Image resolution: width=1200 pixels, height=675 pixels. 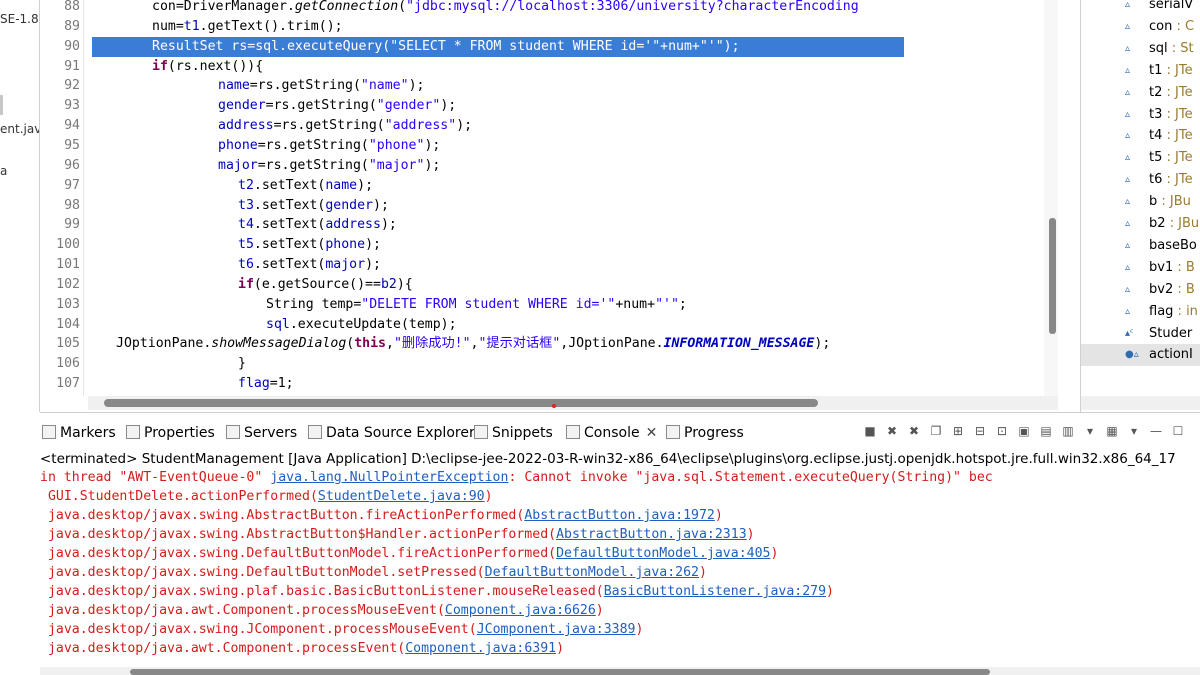 What do you see at coordinates (461, 403) in the screenshot?
I see `editor-horizontal-scroll-thumb` at bounding box center [461, 403].